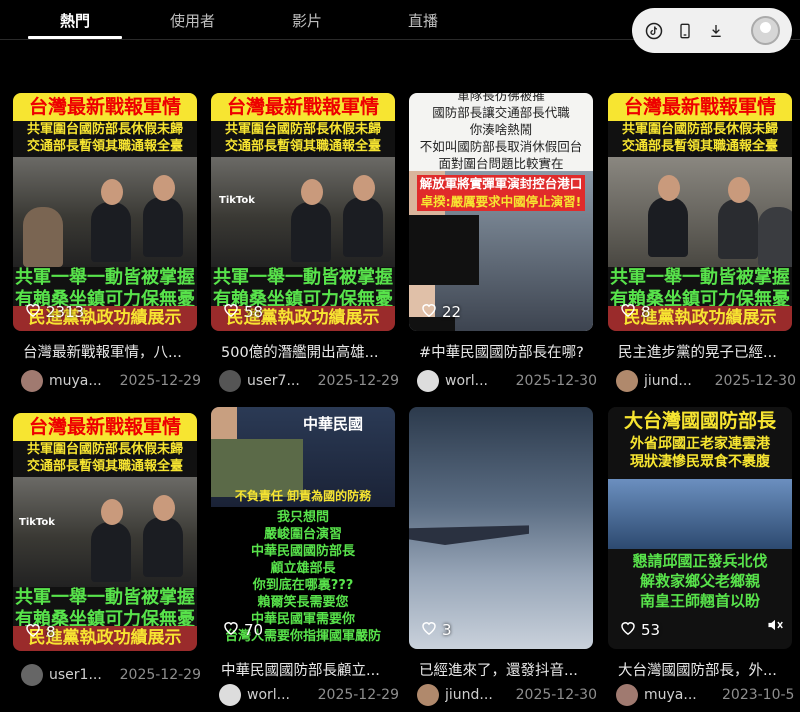 The width and height of the screenshot is (800, 712). Describe the element at coordinates (685, 31) in the screenshot. I see `phone-icon` at that location.